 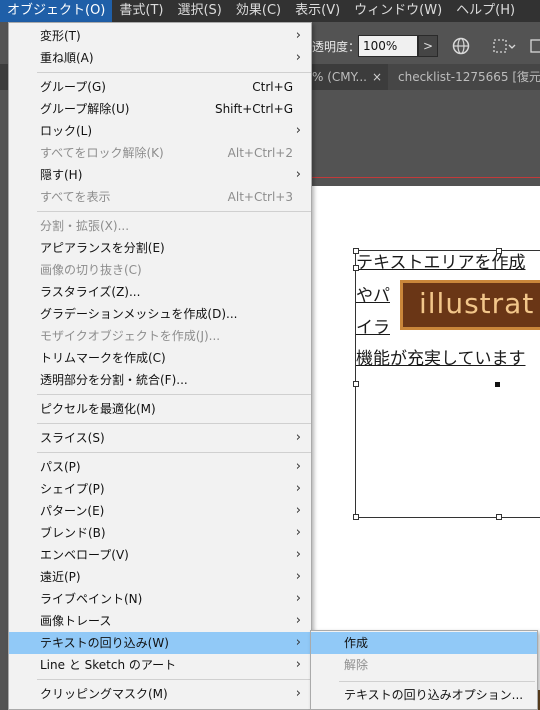 I want to click on menu-item-slice: スライス(S) ›, so click(x=160, y=438).